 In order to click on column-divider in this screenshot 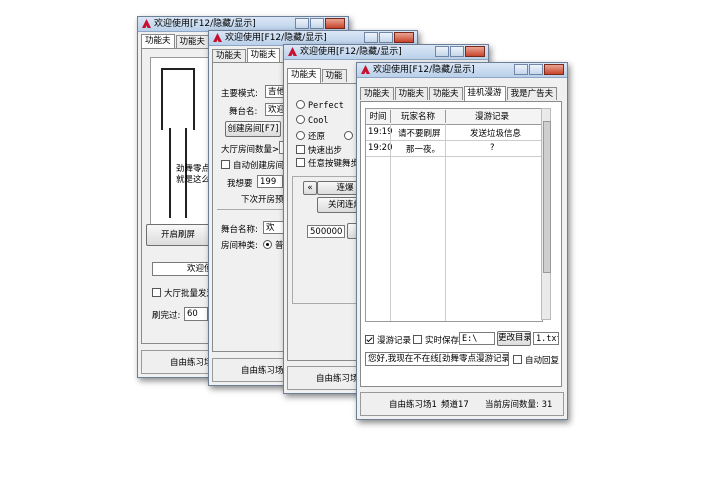, I will do `click(445, 222)`.